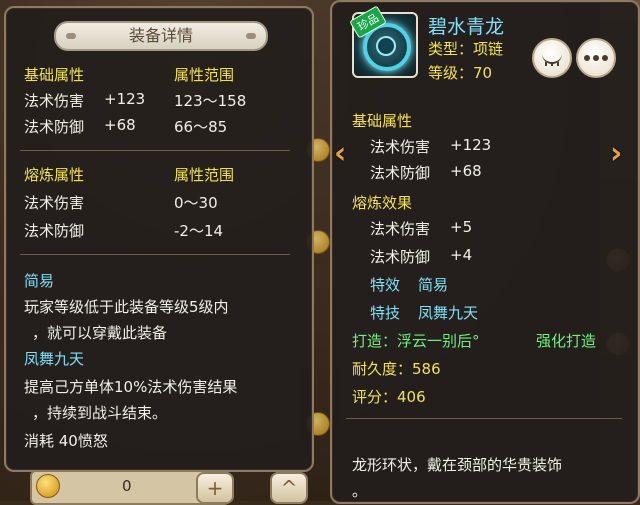 Image resolution: width=640 pixels, height=505 pixels. I want to click on durability: 耐久度：586, so click(396, 369).